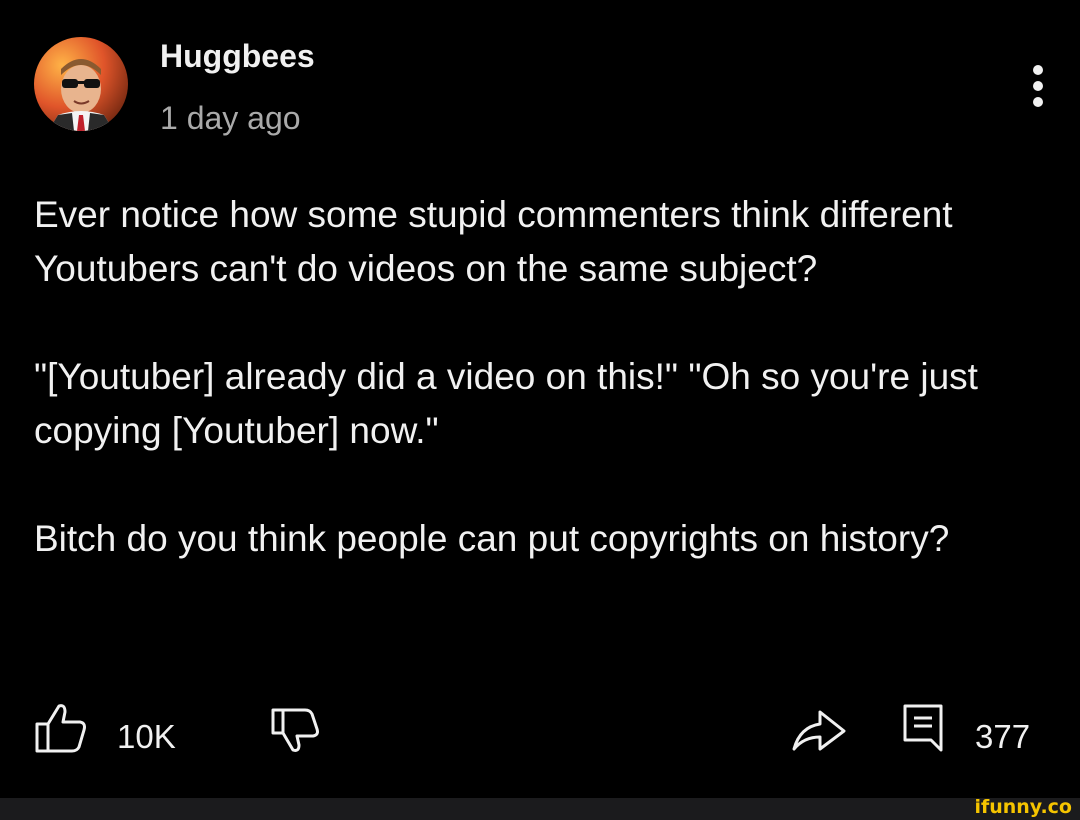 The height and width of the screenshot is (820, 1080). Describe the element at coordinates (1023, 807) in the screenshot. I see `watermark: ifunny.co` at that location.